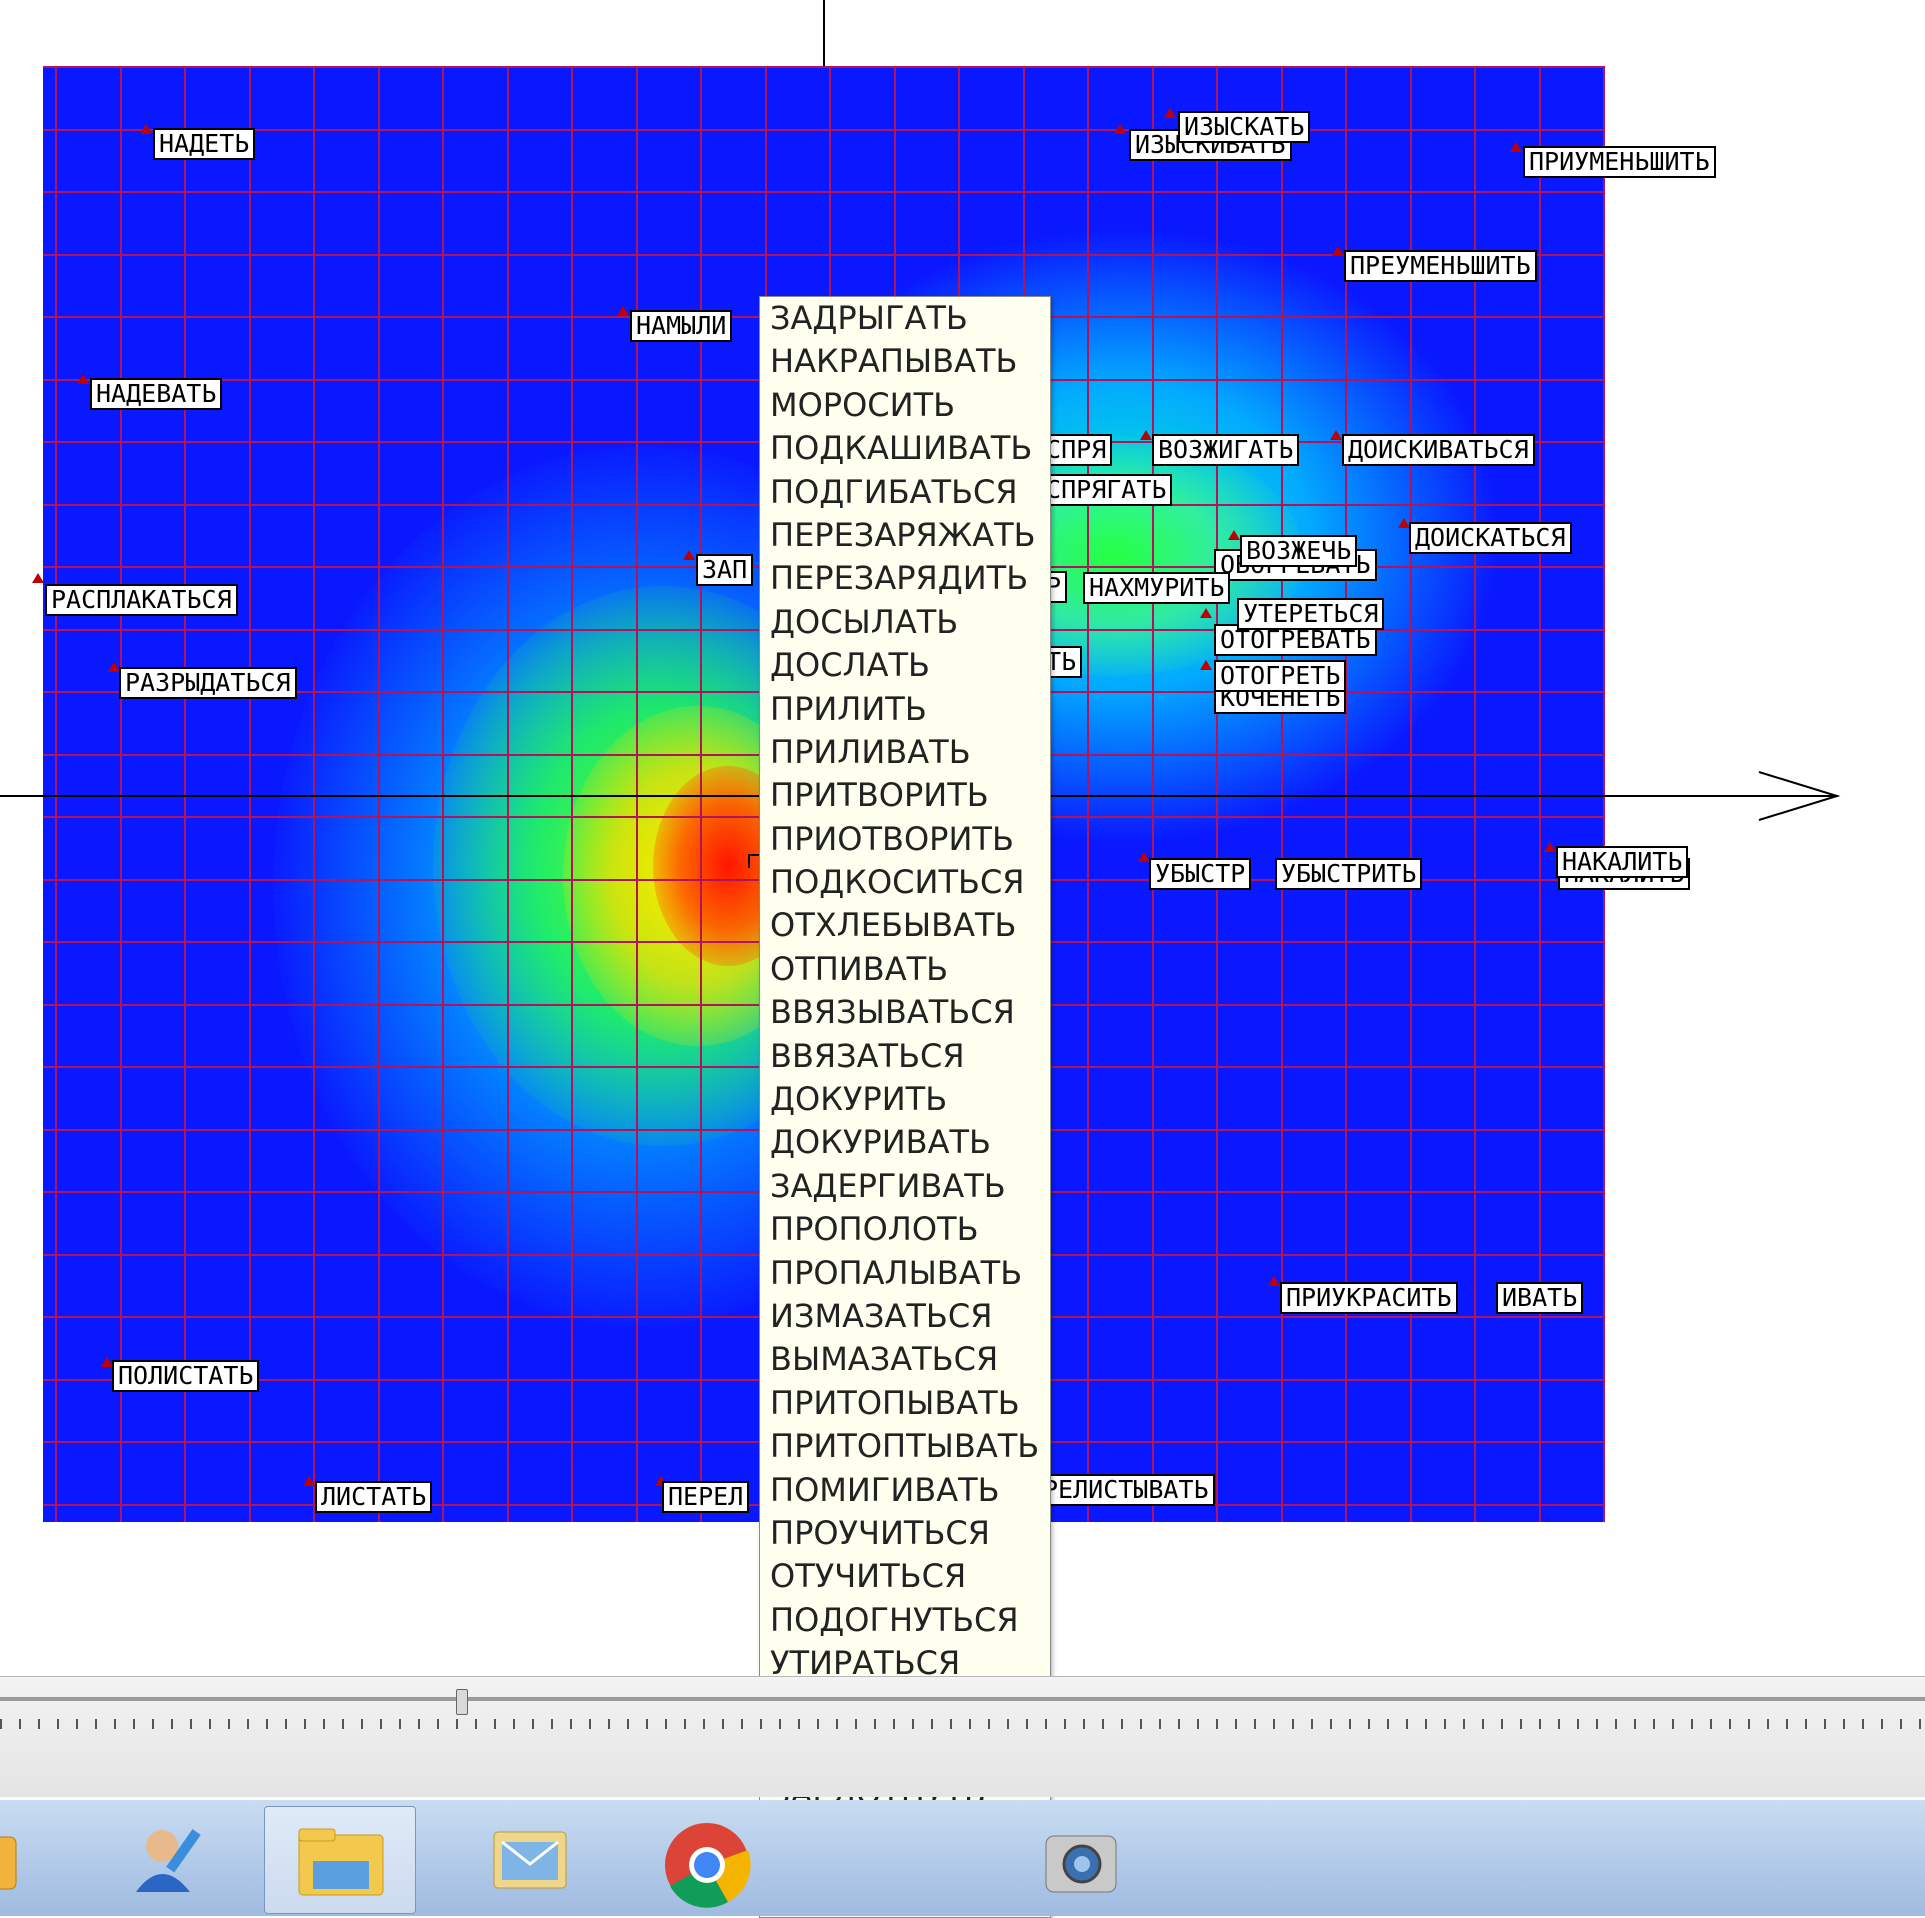  What do you see at coordinates (962, 1736) in the screenshot?
I see `timeline-slider` at bounding box center [962, 1736].